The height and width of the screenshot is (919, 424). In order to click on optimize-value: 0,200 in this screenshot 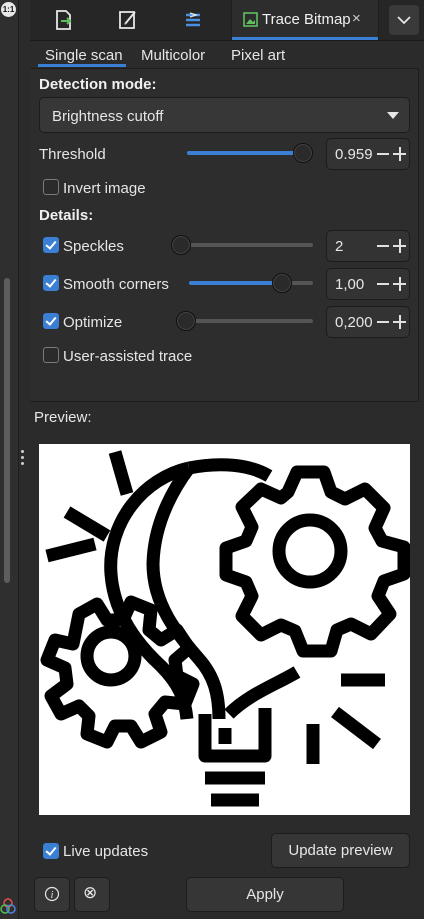, I will do `click(354, 322)`.